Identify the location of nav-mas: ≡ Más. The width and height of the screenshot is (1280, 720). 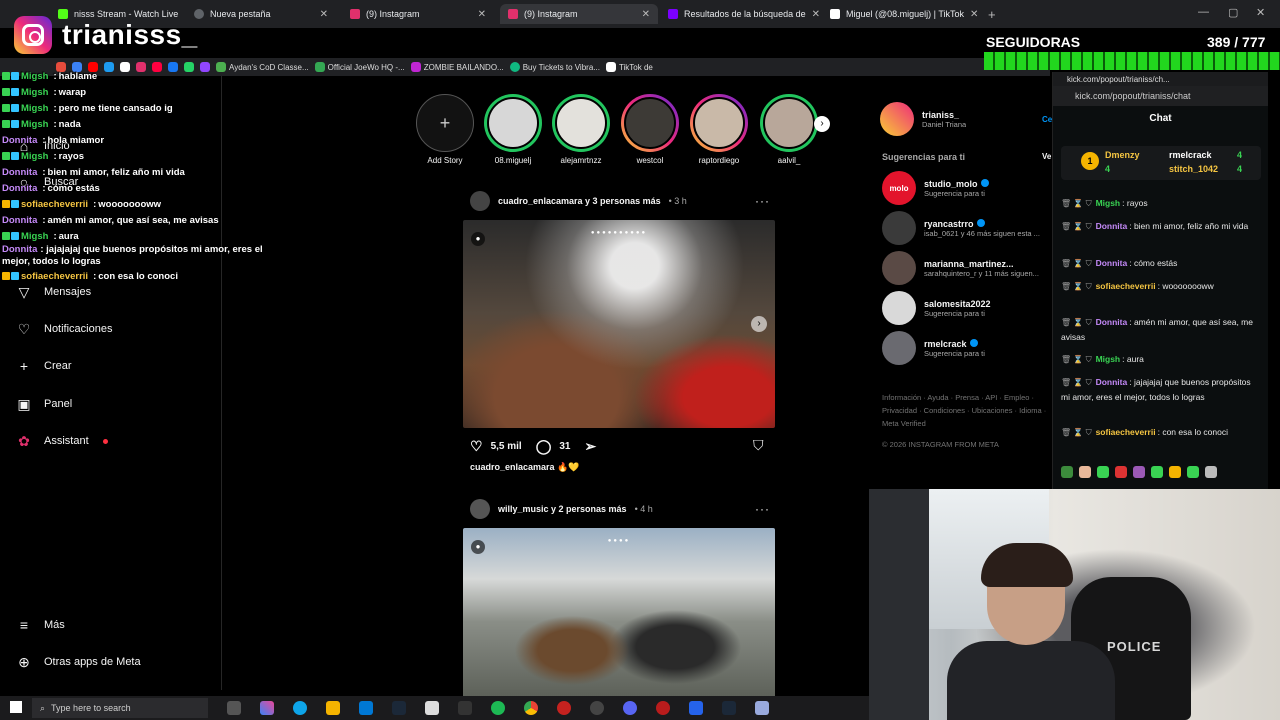
(40, 625).